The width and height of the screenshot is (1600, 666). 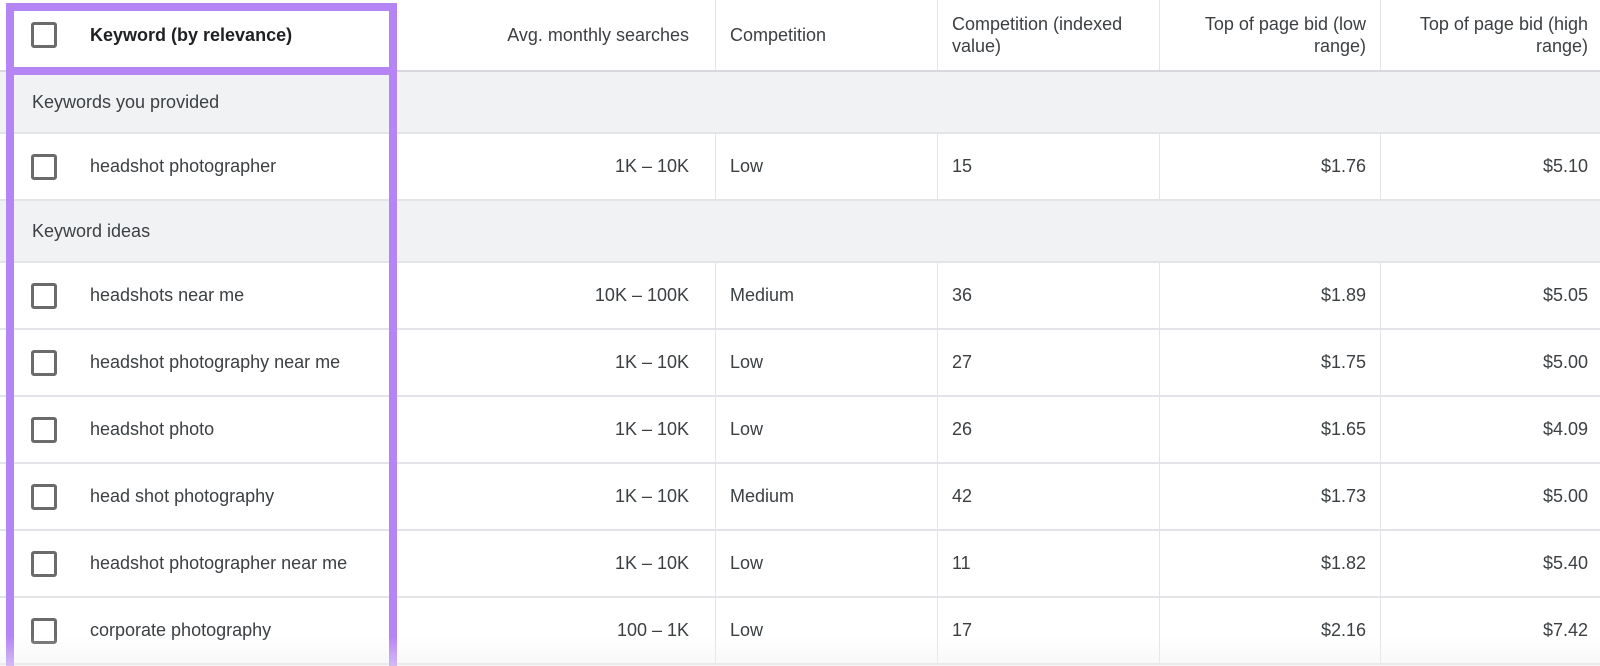 I want to click on header-bid-low: Top of page bid (low range), so click(x=1270, y=35).